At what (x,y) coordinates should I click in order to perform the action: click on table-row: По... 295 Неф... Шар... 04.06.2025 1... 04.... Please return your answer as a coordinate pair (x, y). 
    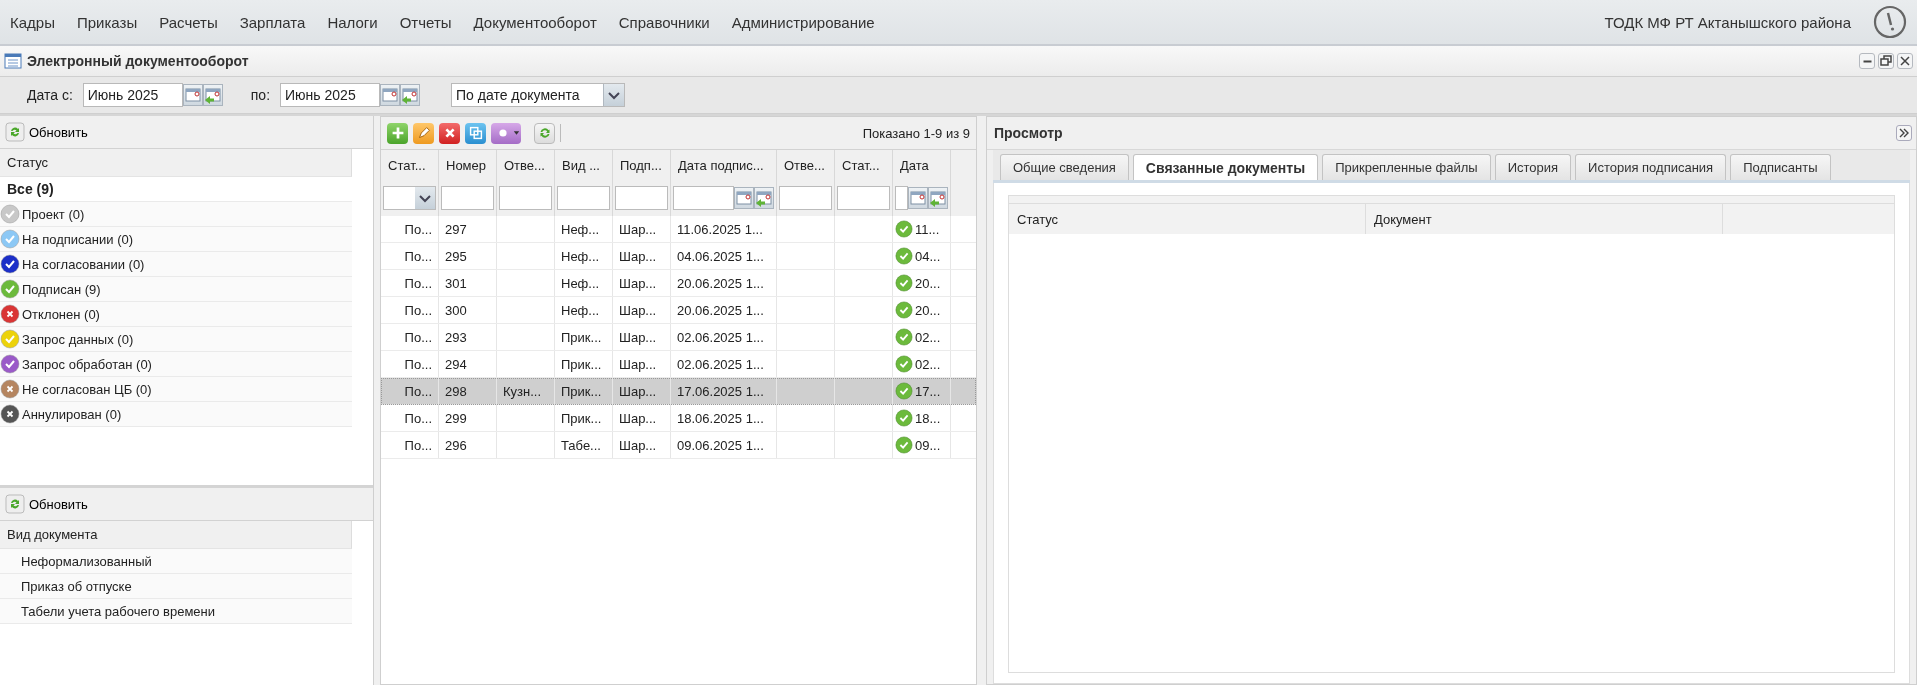
    Looking at the image, I should click on (678, 256).